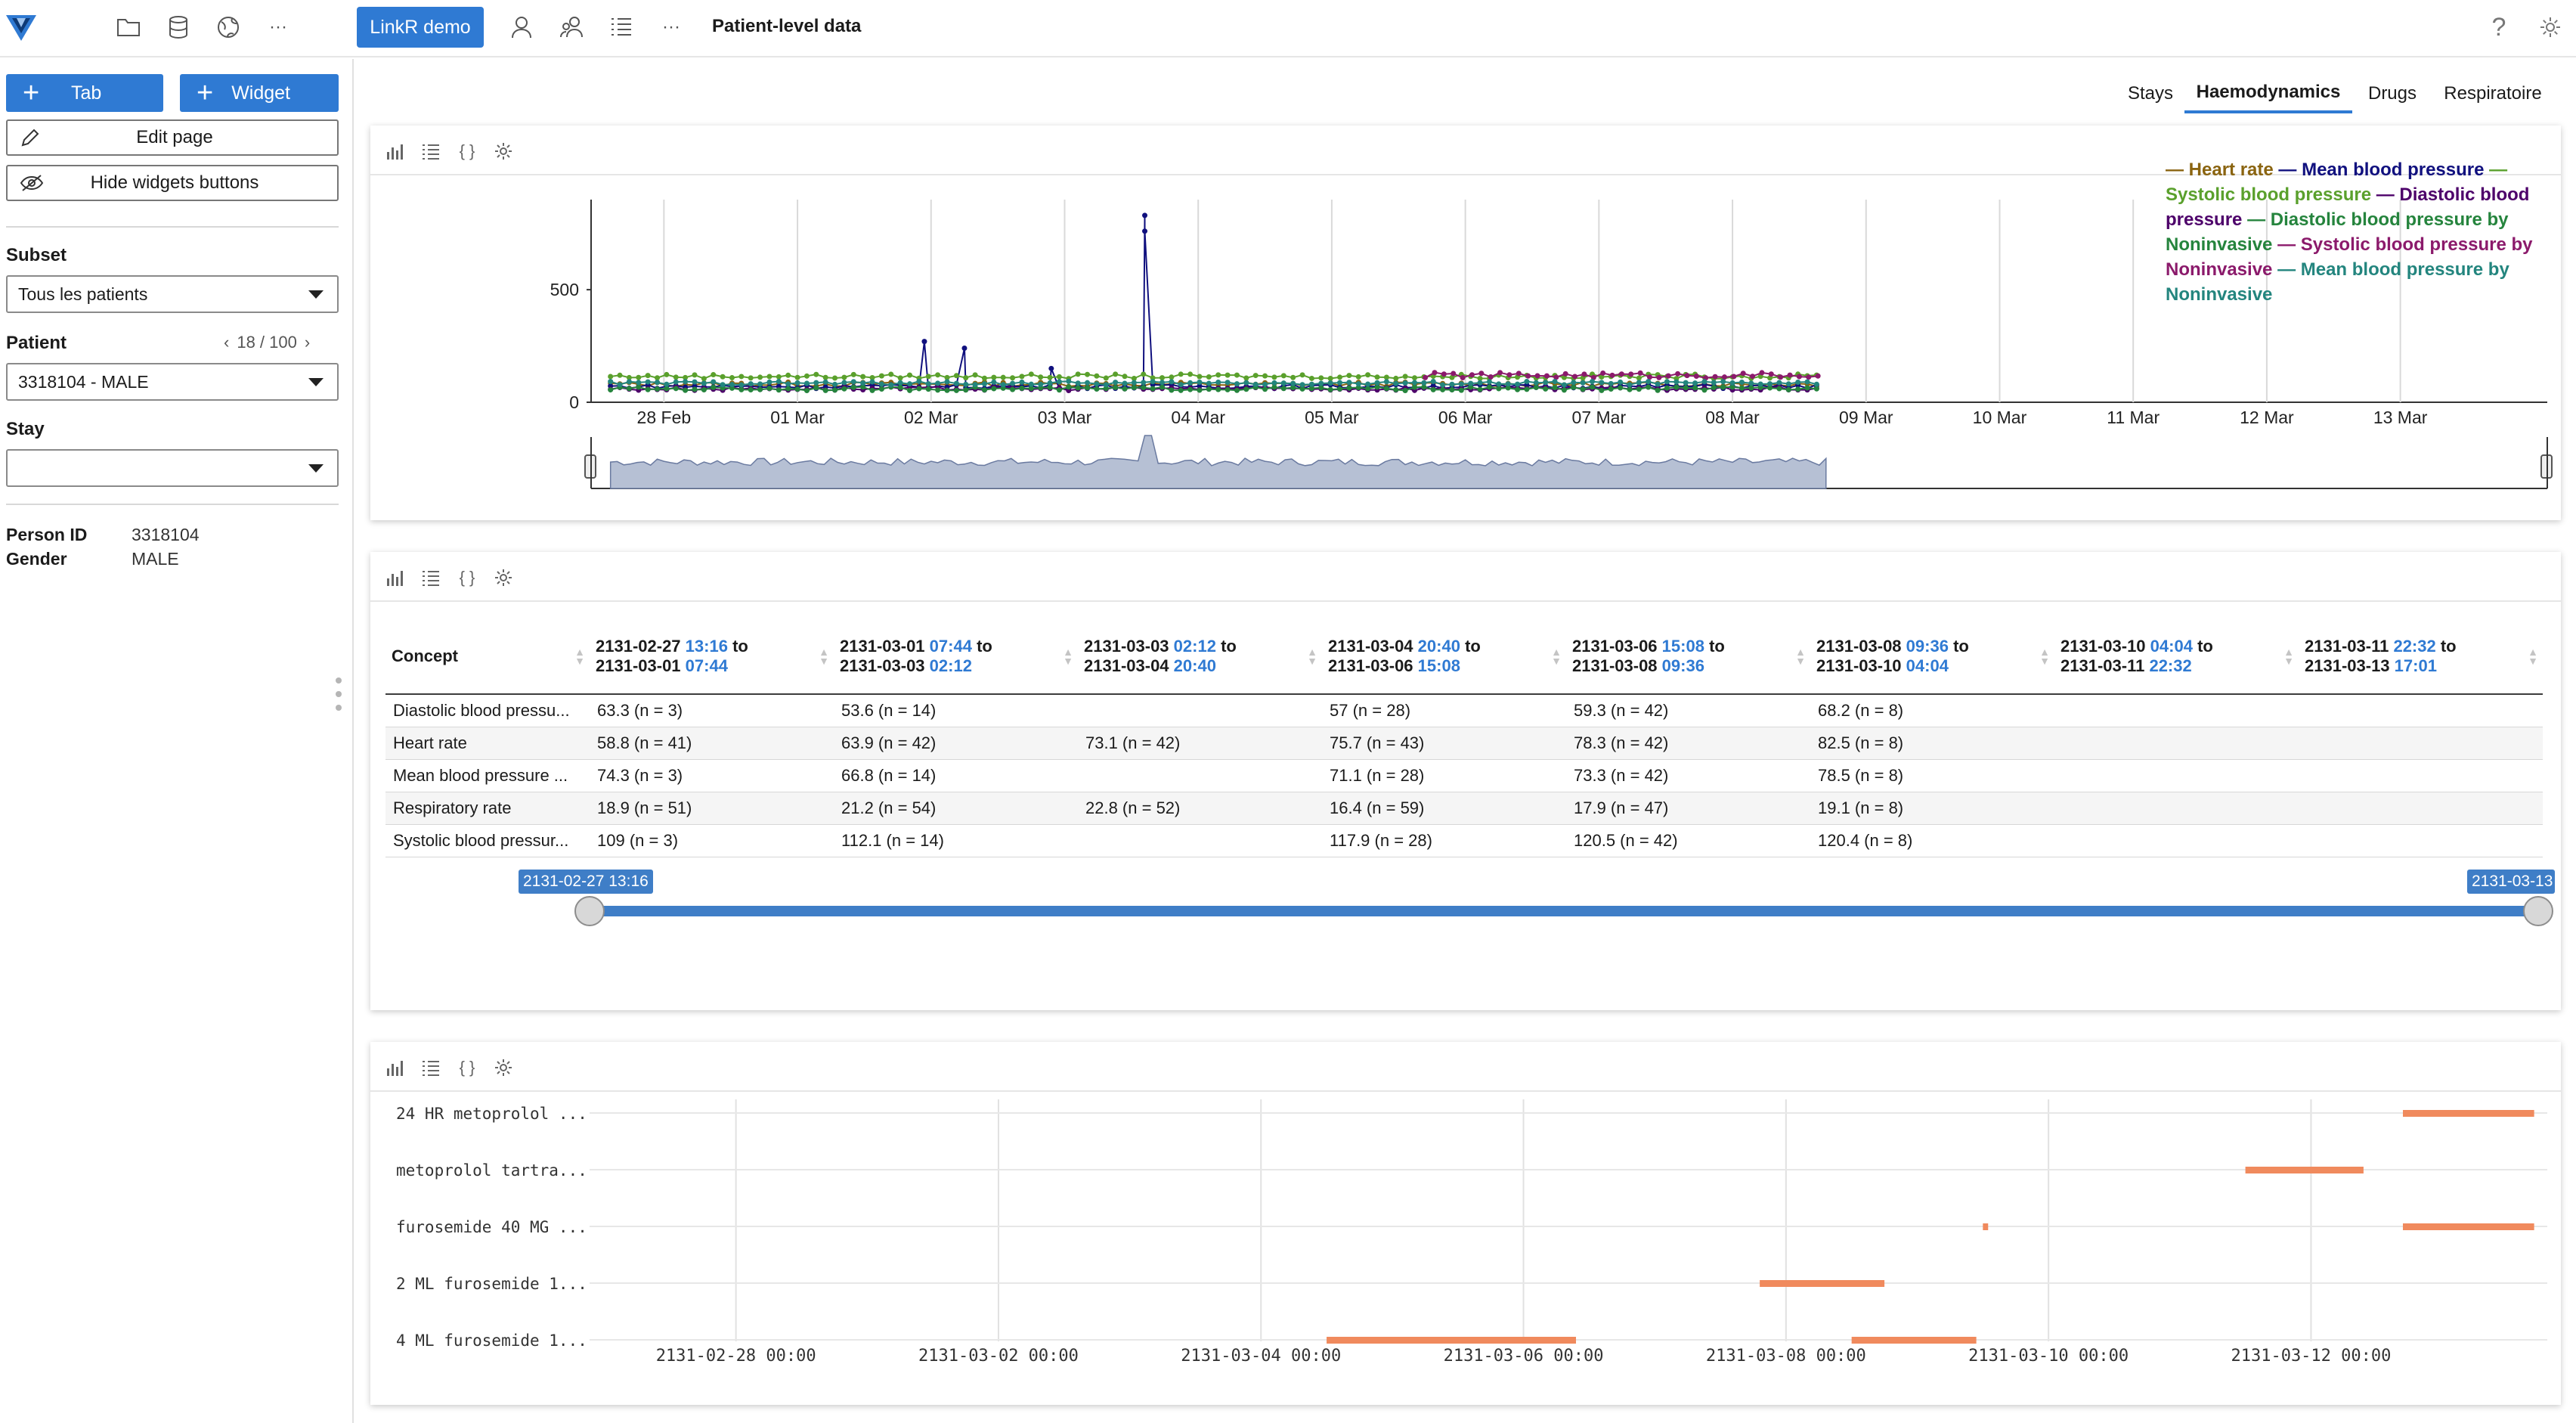 Image resolution: width=2576 pixels, height=1423 pixels. What do you see at coordinates (1126, 665) in the screenshot?
I see `period-end-date: 2131-03-04` at bounding box center [1126, 665].